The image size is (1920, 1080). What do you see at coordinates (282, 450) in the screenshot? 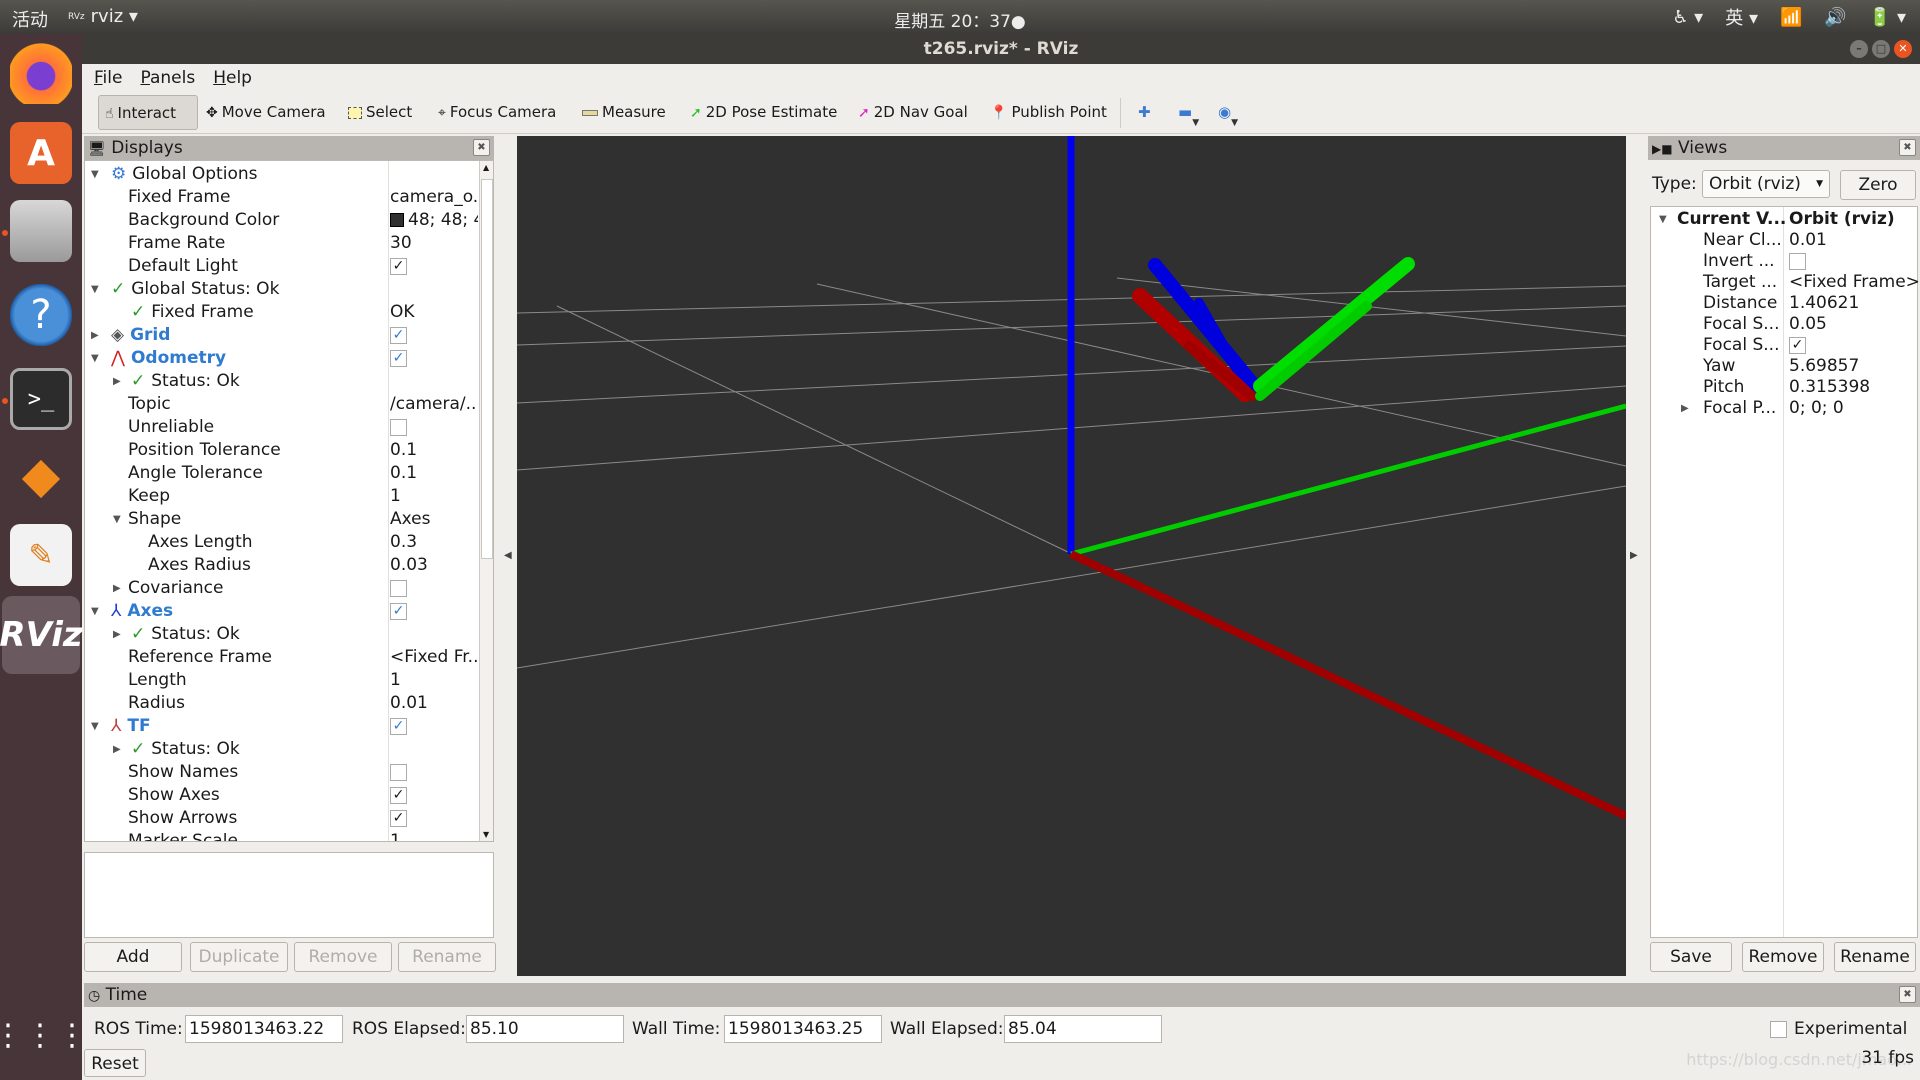
I see `display-row: Position Tolerance 0.1` at bounding box center [282, 450].